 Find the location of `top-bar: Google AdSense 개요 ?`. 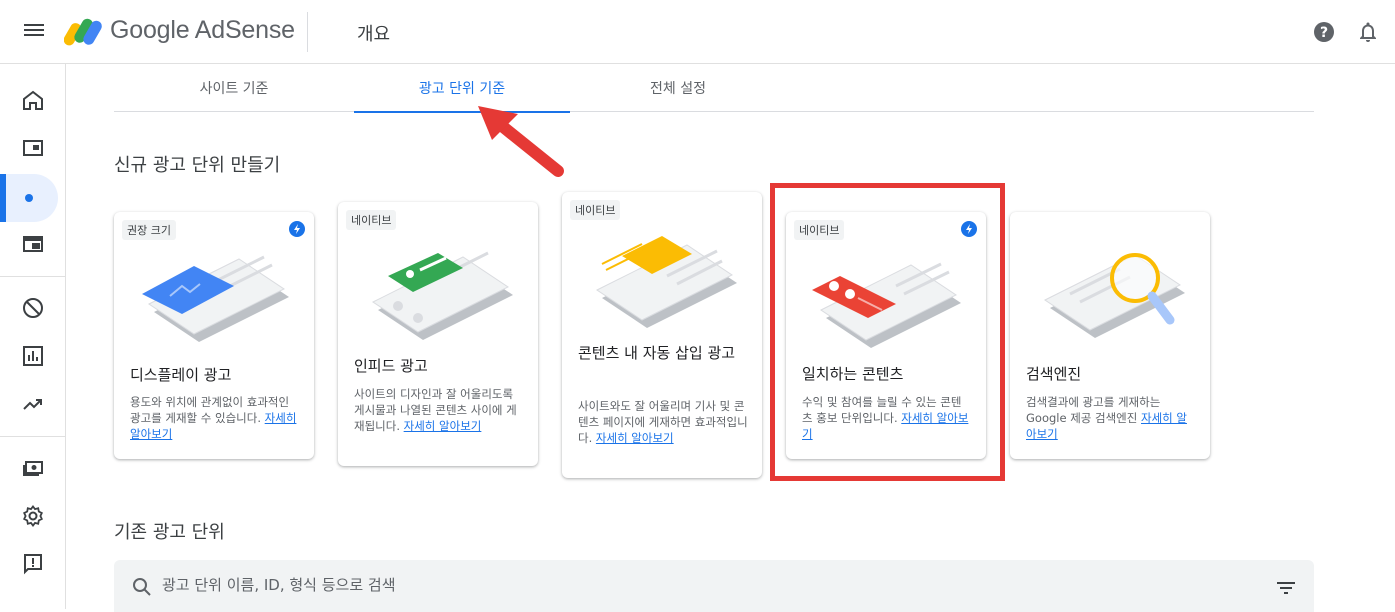

top-bar: Google AdSense 개요 ? is located at coordinates (697, 32).